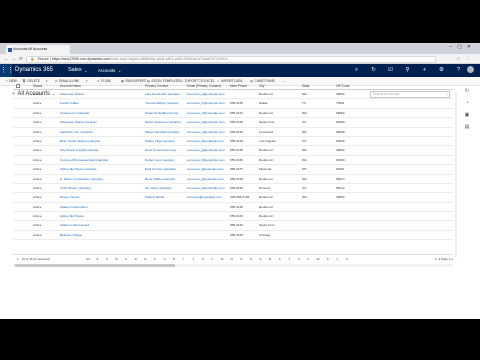 This screenshot has width=480, height=360. I want to click on select-all-checkbox, so click(18, 86).